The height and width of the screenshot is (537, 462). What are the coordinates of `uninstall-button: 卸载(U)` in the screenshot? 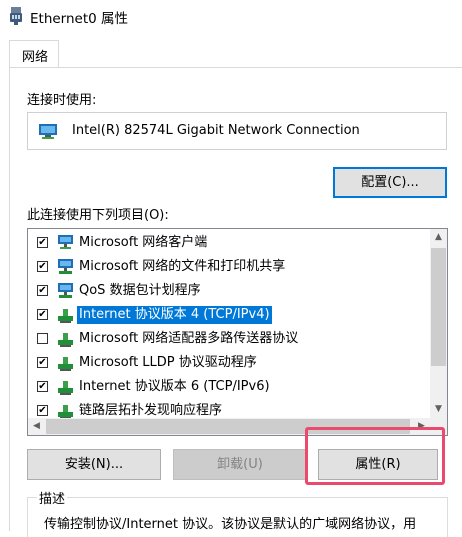 It's located at (240, 464).